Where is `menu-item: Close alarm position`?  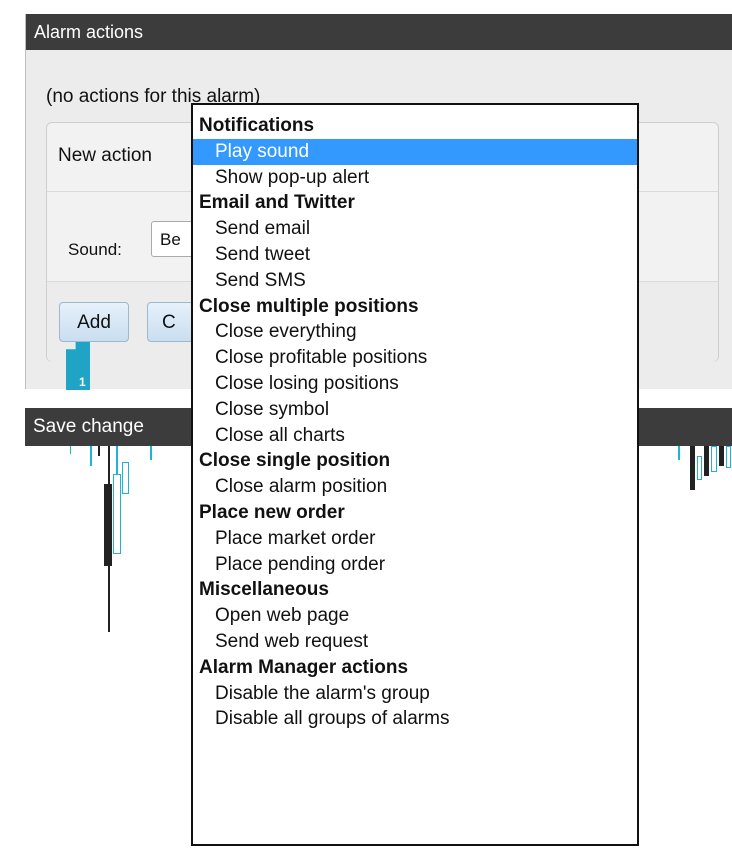 menu-item: Close alarm position is located at coordinates (415, 487).